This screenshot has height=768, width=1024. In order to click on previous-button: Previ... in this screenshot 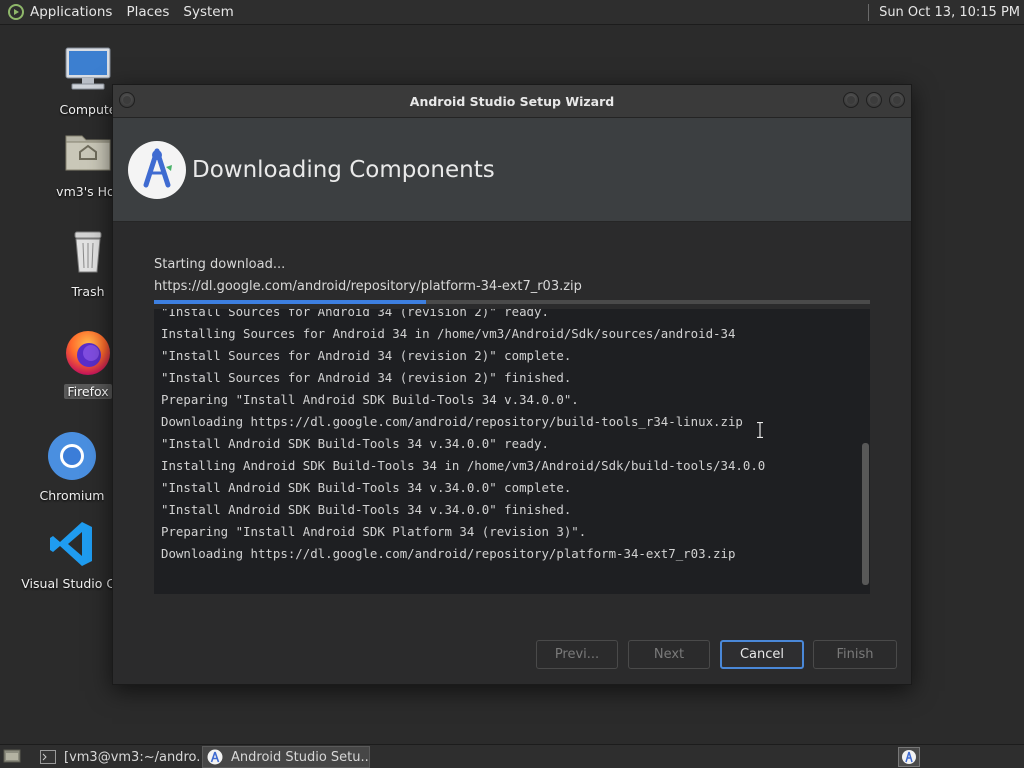, I will do `click(577, 654)`.